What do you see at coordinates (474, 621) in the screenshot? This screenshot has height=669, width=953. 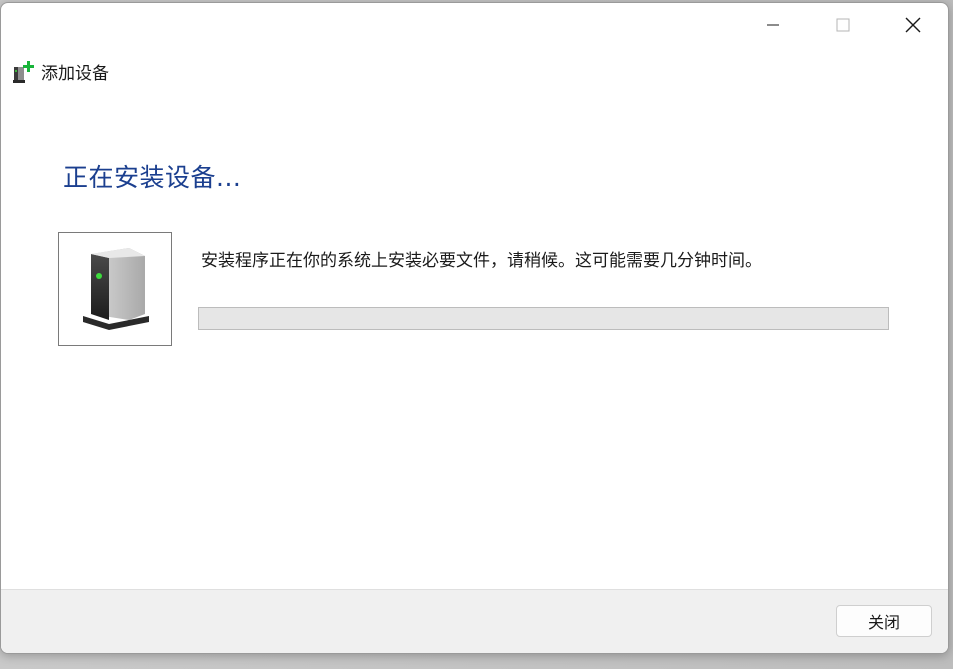 I see `footer: 关闭` at bounding box center [474, 621].